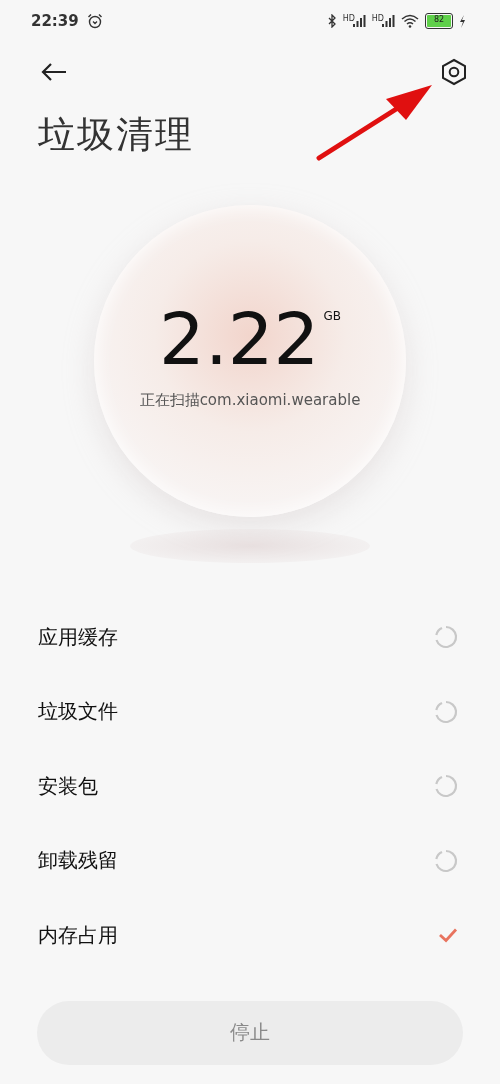 This screenshot has width=500, height=1084. Describe the element at coordinates (250, 400) in the screenshot. I see `scan-status: 正在扫描com.xiaomi.wearable` at that location.